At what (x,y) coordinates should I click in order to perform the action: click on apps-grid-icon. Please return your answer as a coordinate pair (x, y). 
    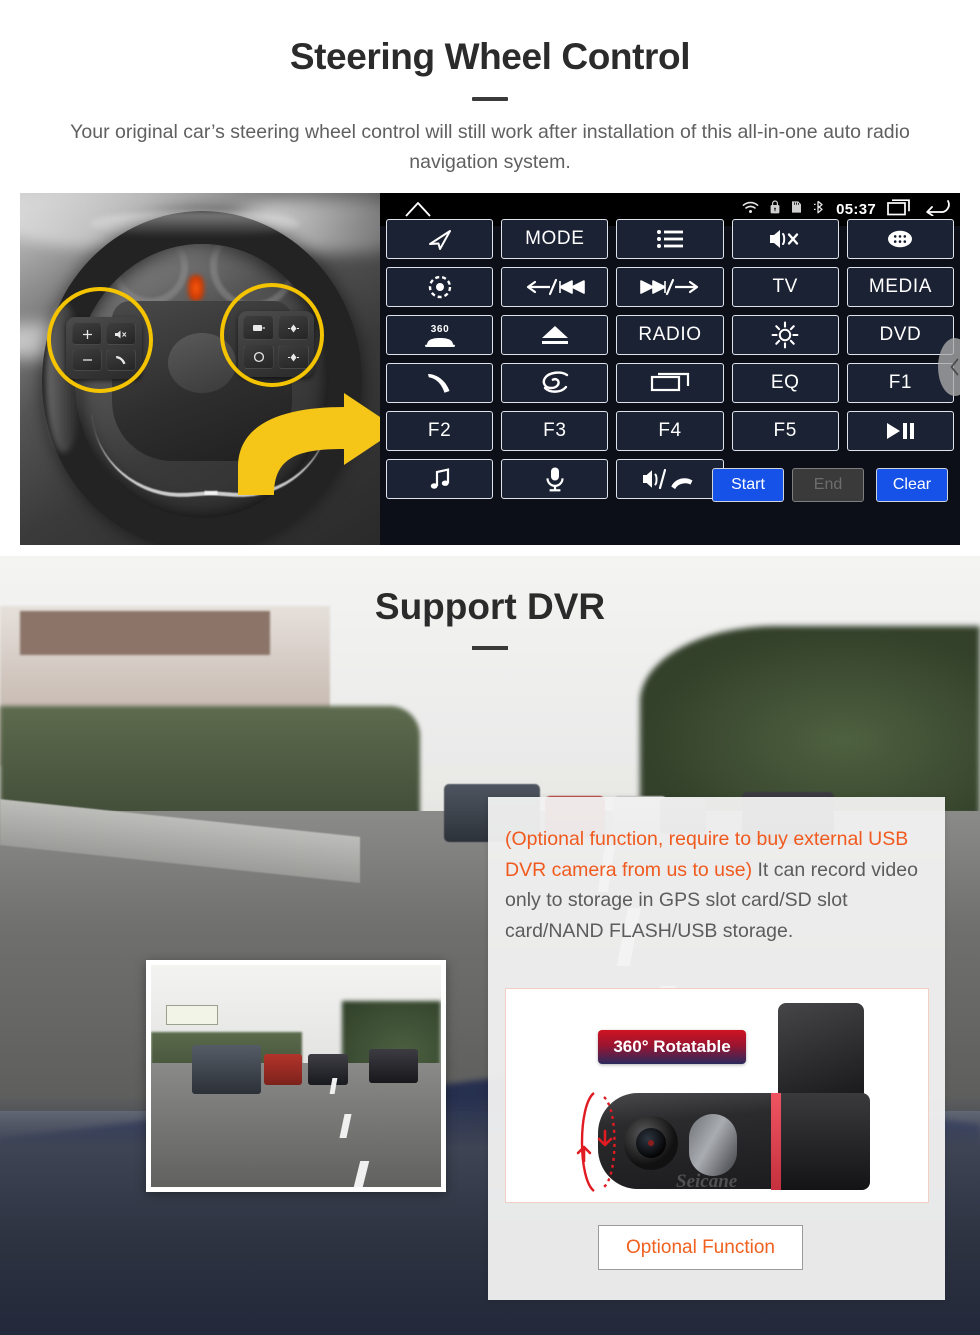
    Looking at the image, I should click on (900, 239).